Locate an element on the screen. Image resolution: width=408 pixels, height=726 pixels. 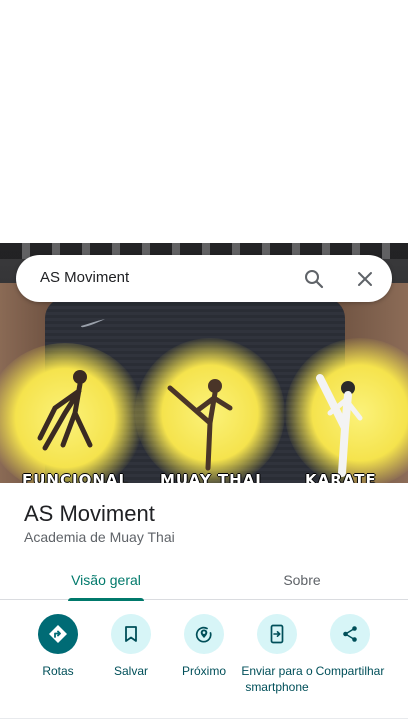
share-button: Compartilhar is located at coordinates (350, 646).